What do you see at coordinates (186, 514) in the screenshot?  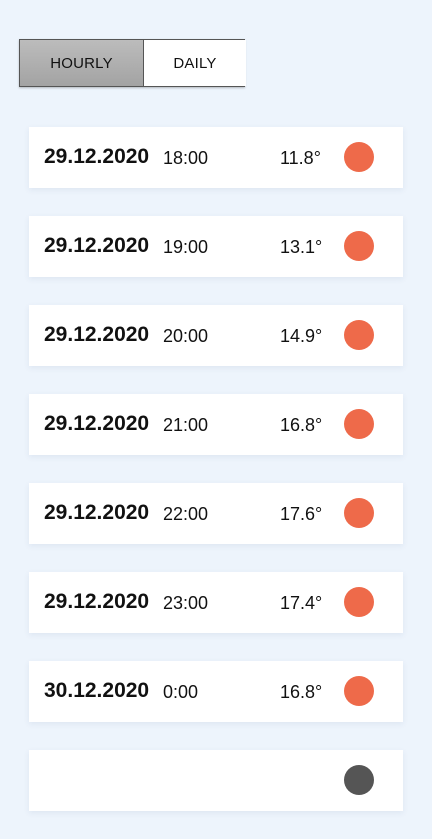 I see `forecast-time: 22:00` at bounding box center [186, 514].